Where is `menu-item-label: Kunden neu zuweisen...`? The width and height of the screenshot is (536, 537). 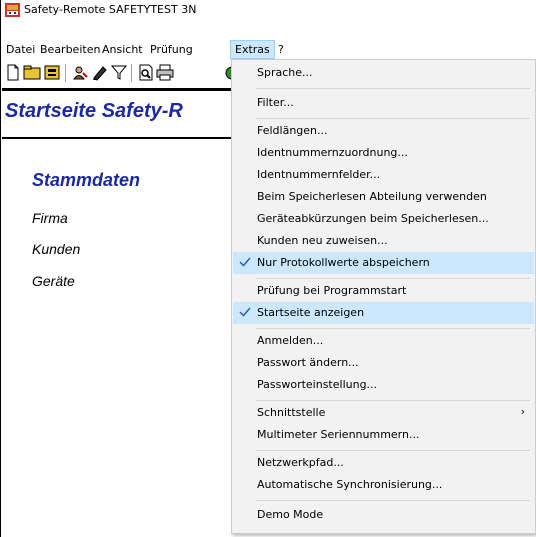
menu-item-label: Kunden neu zuweisen... is located at coordinates (322, 240).